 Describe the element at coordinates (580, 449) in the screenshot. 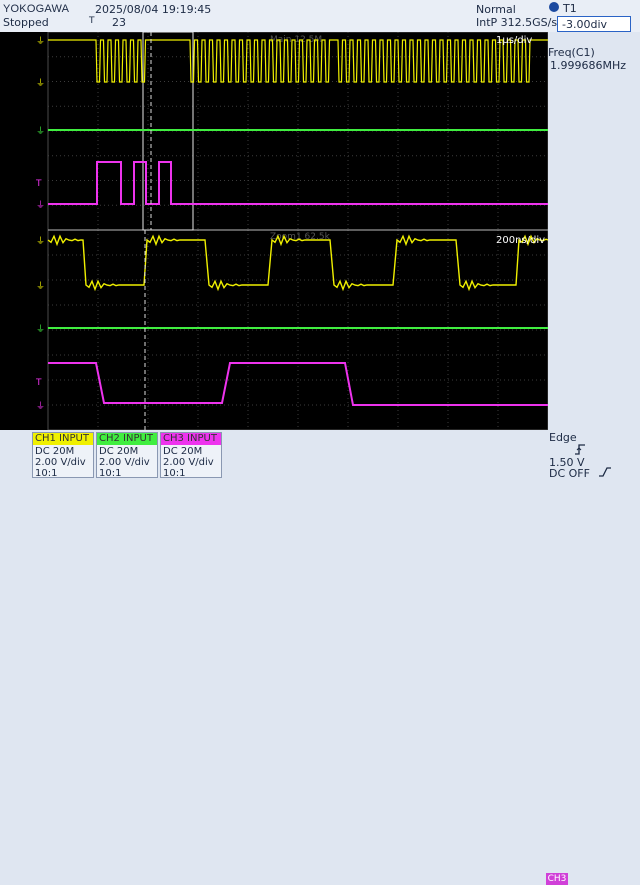

I see `rising-edge-icon` at that location.